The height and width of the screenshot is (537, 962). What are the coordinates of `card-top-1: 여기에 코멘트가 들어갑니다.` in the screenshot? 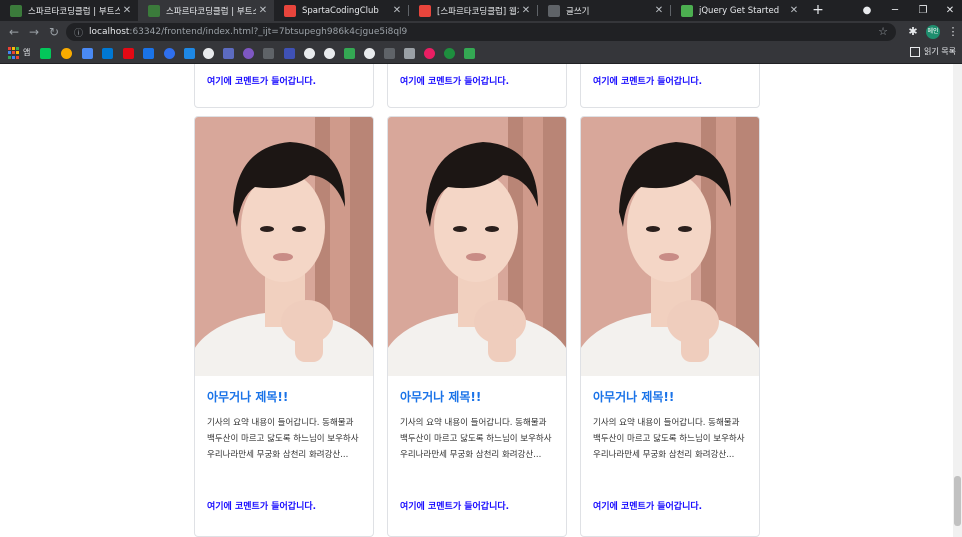 It's located at (284, 86).